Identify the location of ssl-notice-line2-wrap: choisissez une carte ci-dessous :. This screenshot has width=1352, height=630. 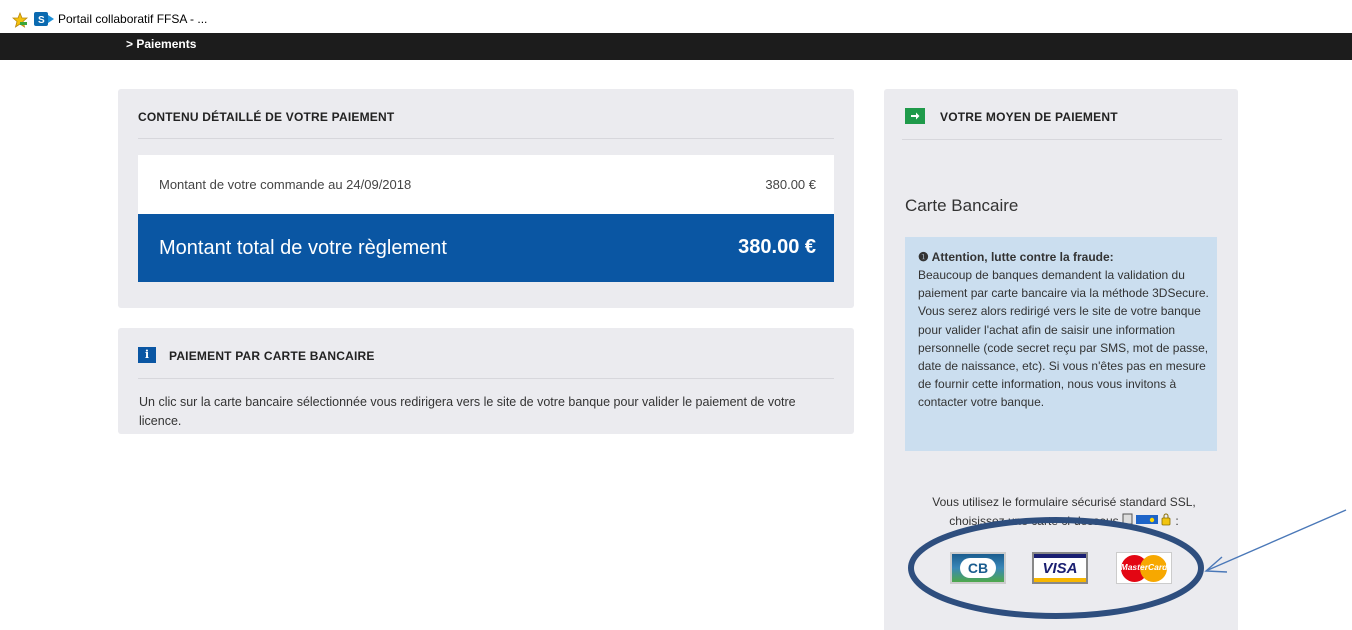
(1064, 522).